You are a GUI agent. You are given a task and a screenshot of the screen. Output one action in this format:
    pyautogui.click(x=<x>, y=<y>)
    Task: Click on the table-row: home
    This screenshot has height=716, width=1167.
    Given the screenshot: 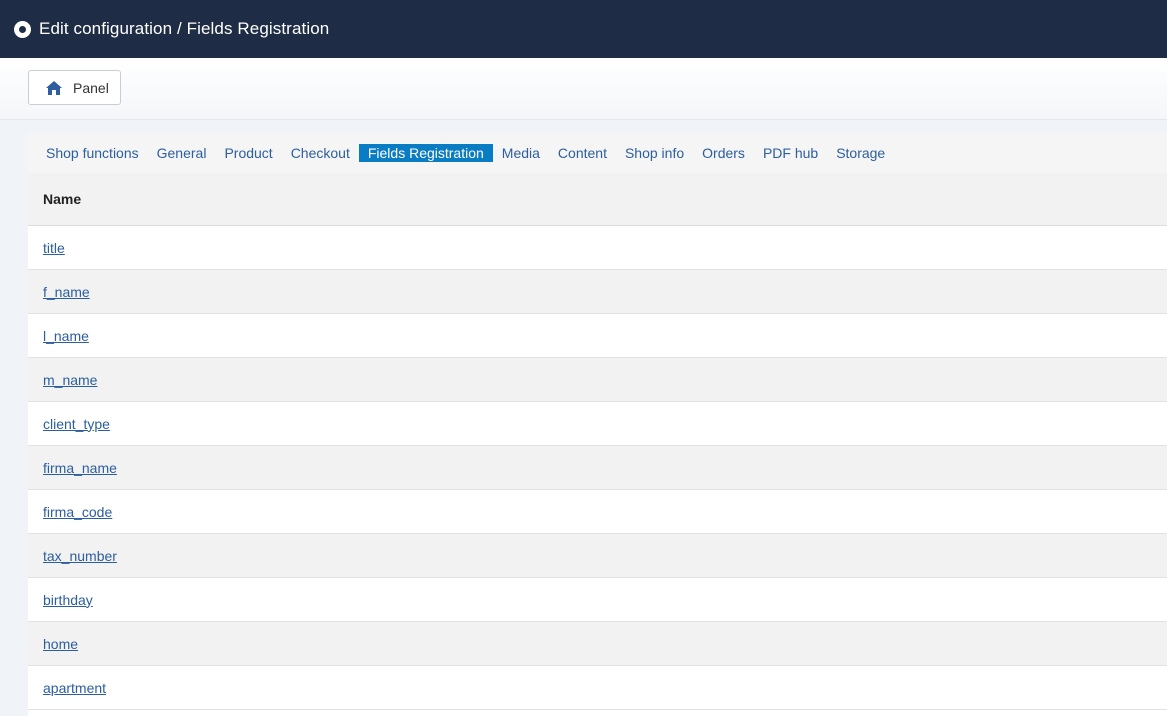 What is the action you would take?
    pyautogui.click(x=597, y=643)
    